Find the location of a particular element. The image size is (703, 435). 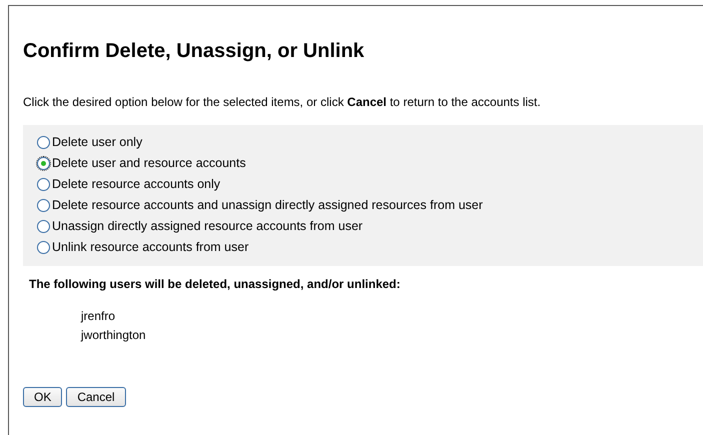

option-label: Delete user and resource accounts is located at coordinates (149, 163).